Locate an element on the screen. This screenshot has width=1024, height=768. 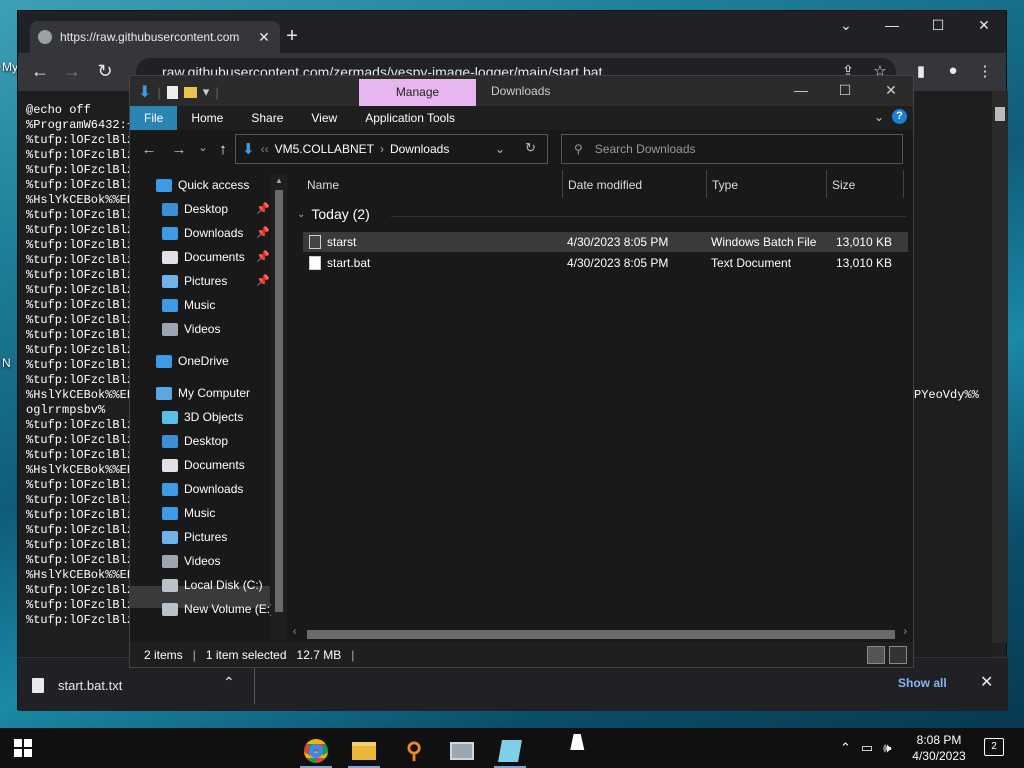
browser-tab: https://raw.githubusercontent.com ✕ is located at coordinates (155, 37).